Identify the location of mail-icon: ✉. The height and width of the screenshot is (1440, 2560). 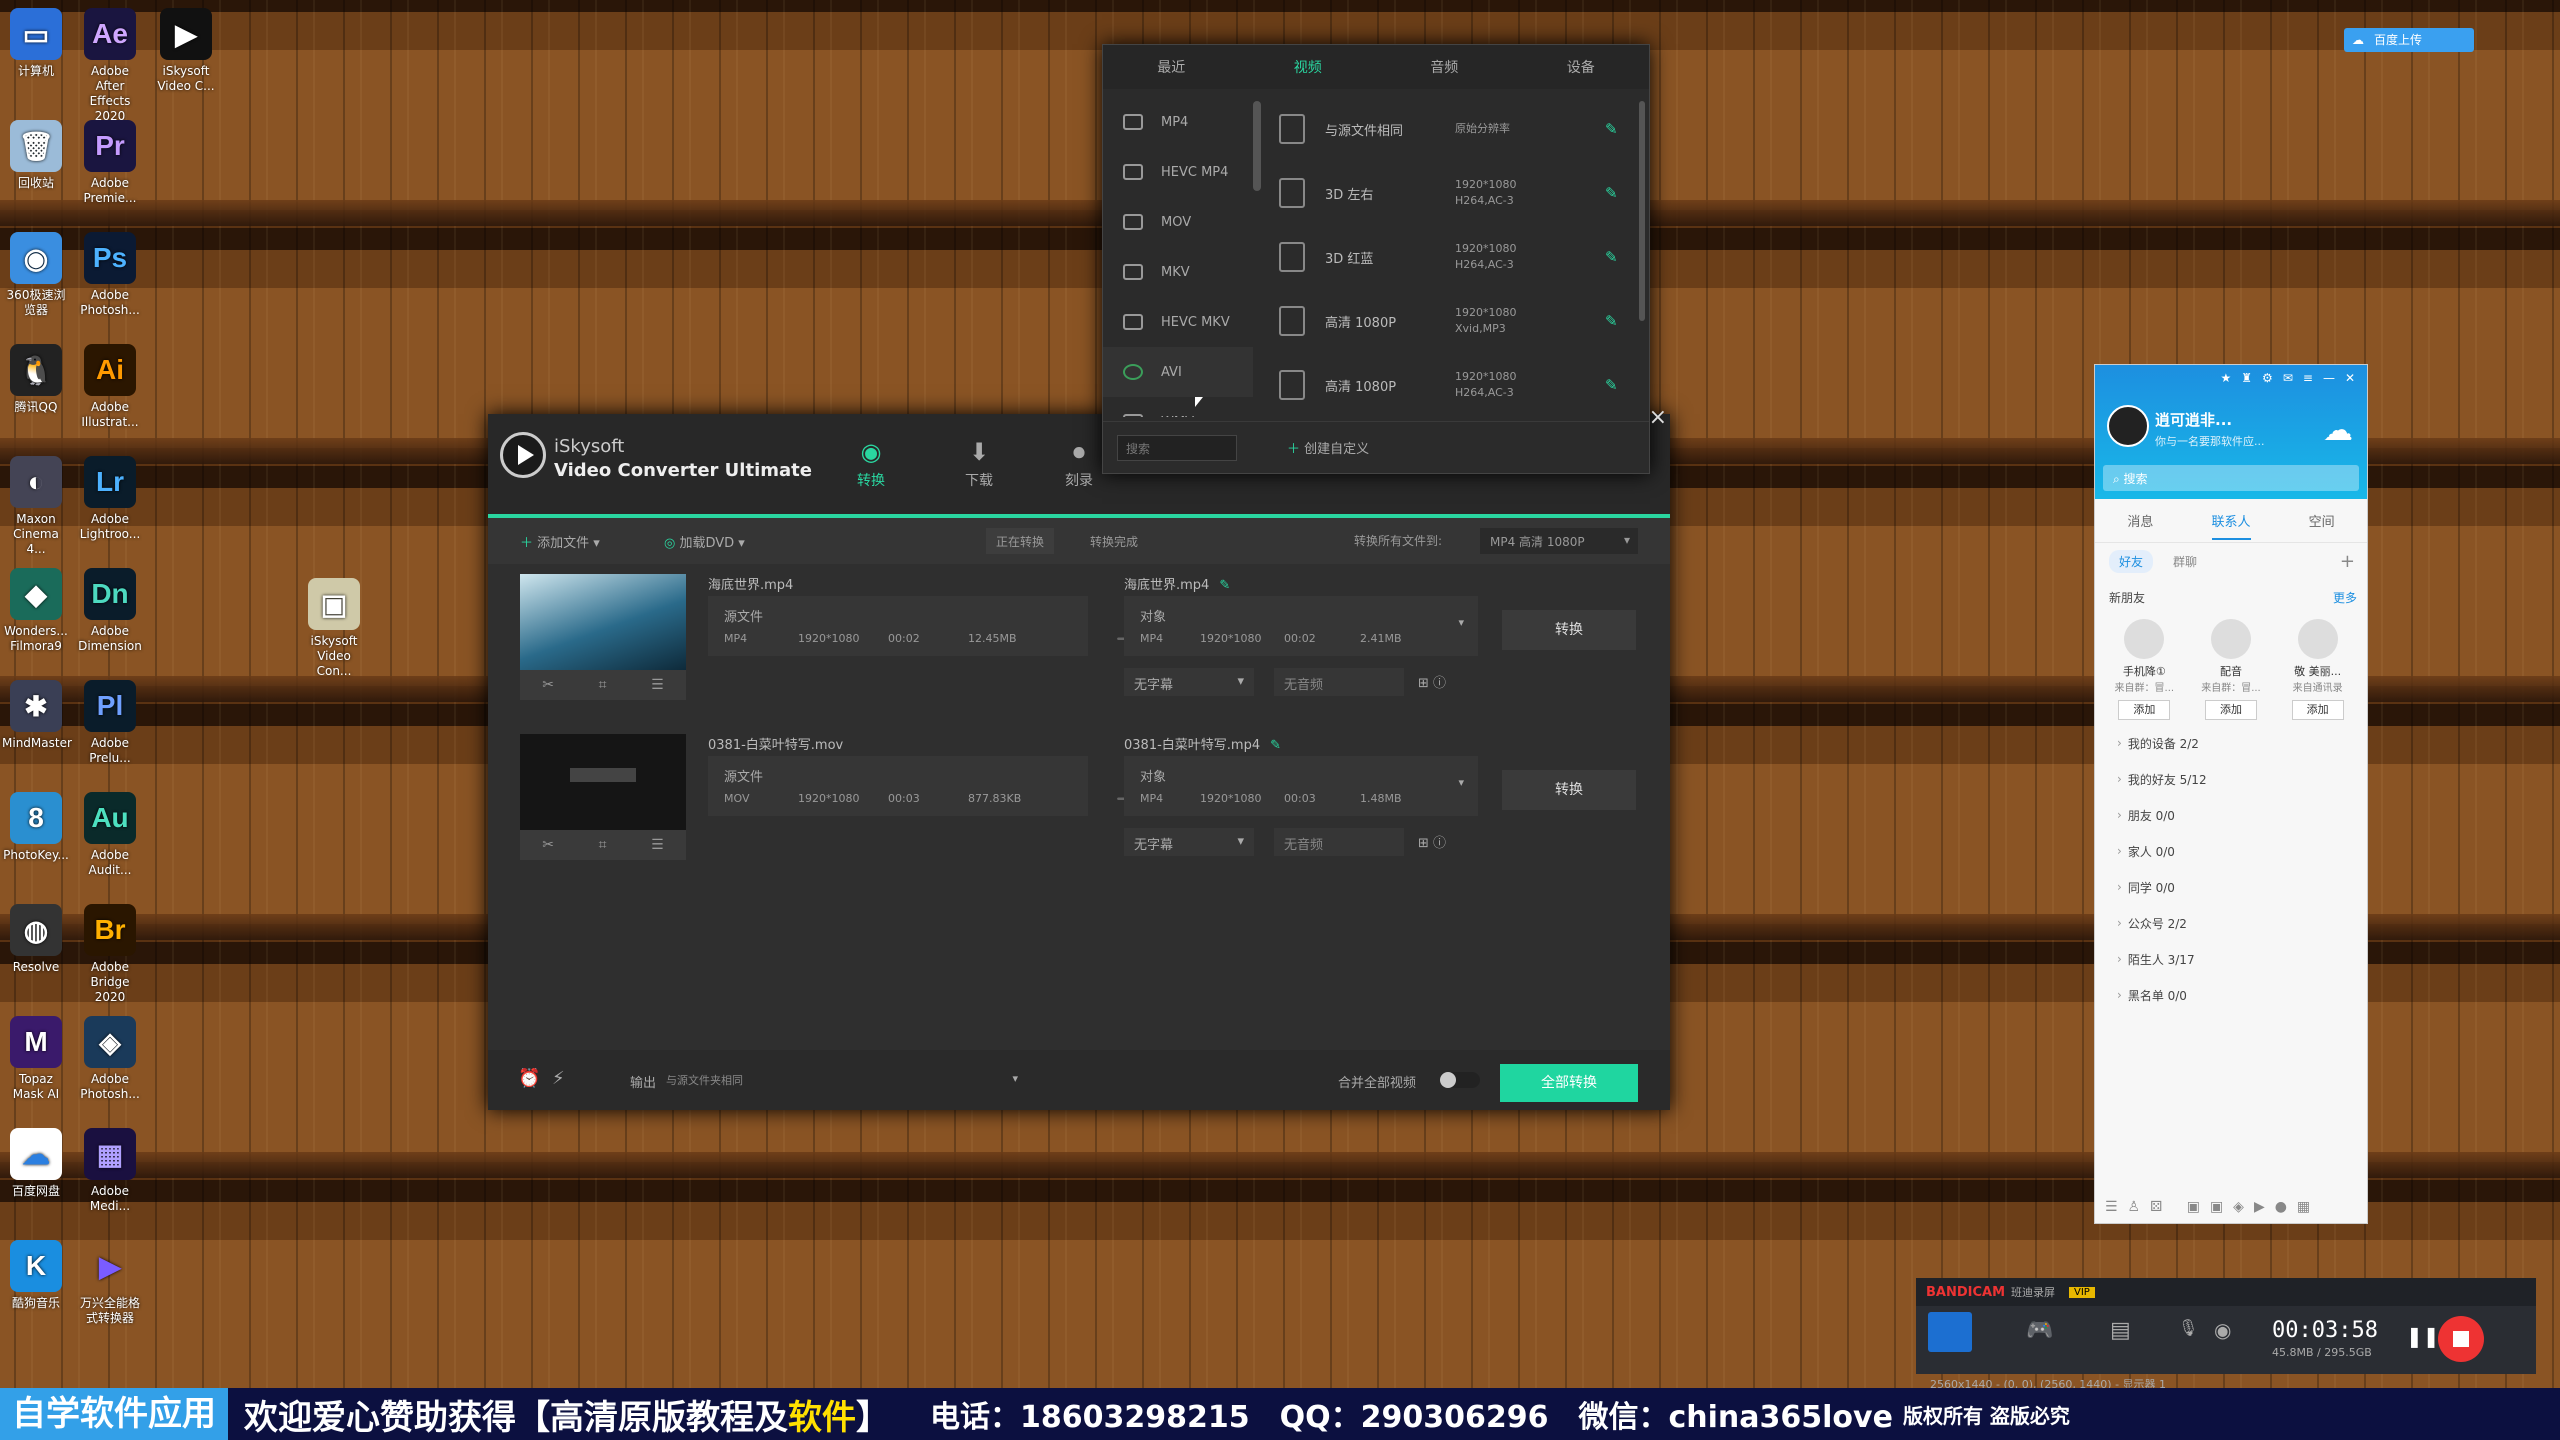
(2288, 378).